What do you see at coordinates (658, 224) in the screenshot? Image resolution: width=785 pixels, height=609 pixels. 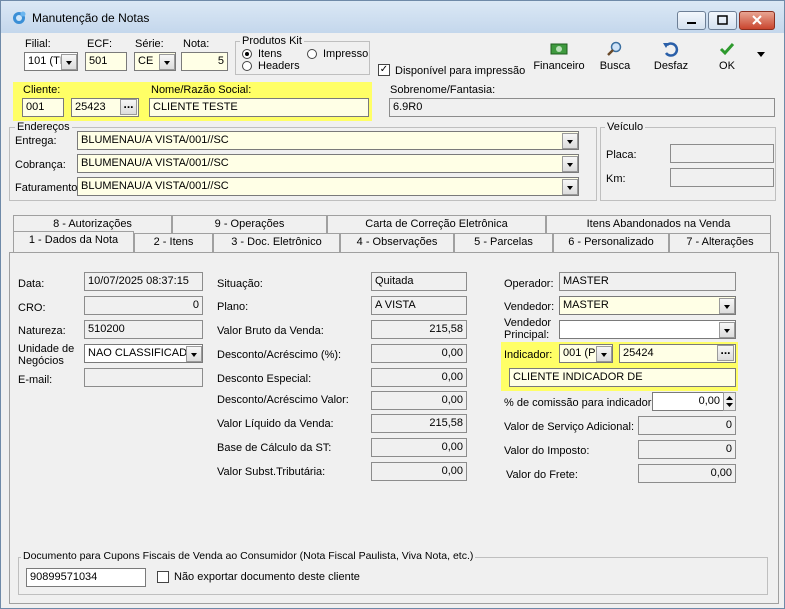 I see `tab-itens-abandonados: Itens Abandonados na Venda` at bounding box center [658, 224].